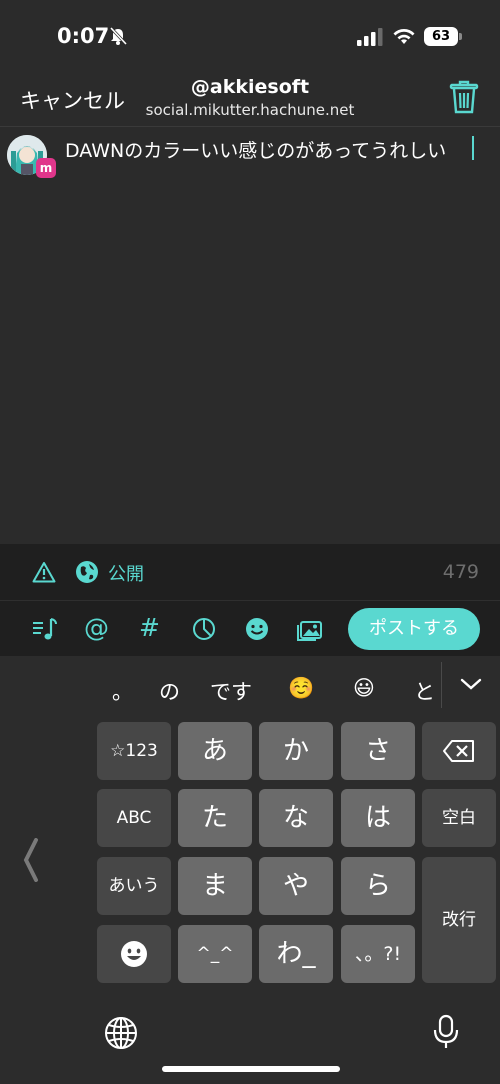 This screenshot has width=500, height=1084. What do you see at coordinates (459, 818) in the screenshot?
I see `space-key: 空白` at bounding box center [459, 818].